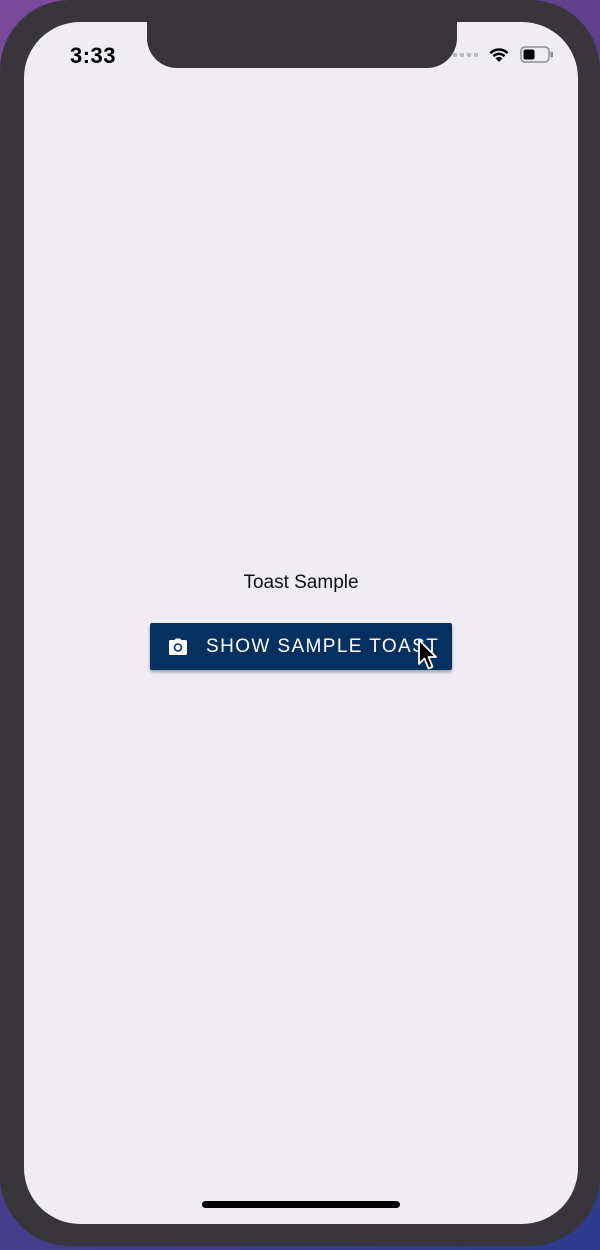 This screenshot has height=1250, width=600. I want to click on mouse-pointer-icon, so click(427, 654).